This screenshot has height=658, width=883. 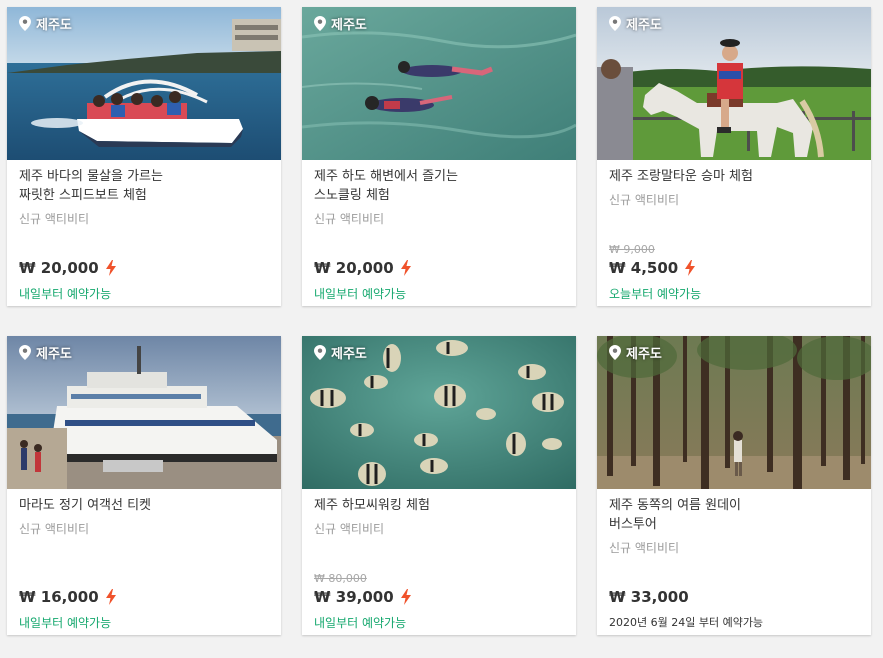 I want to click on original-price: ₩ 80,000, so click(x=340, y=578).